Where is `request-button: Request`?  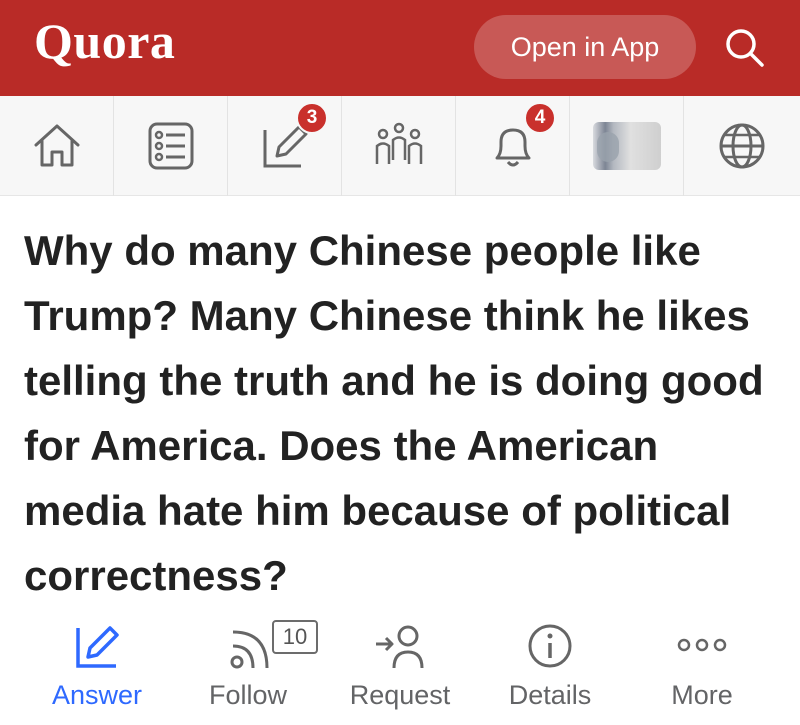 request-button: Request is located at coordinates (400, 668).